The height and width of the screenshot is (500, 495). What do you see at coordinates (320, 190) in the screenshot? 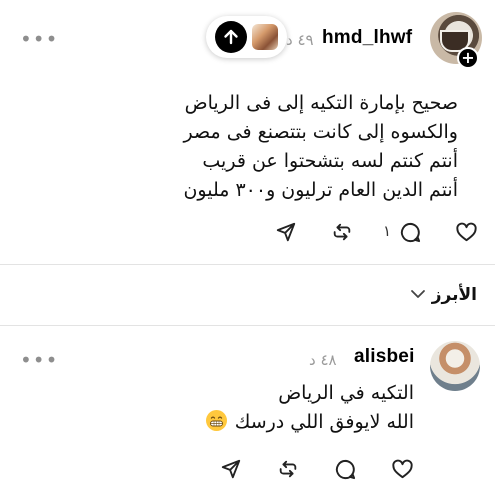
I see `post1-line: أنتم الدين العام ترليون و٣٠٠ مليون` at bounding box center [320, 190].